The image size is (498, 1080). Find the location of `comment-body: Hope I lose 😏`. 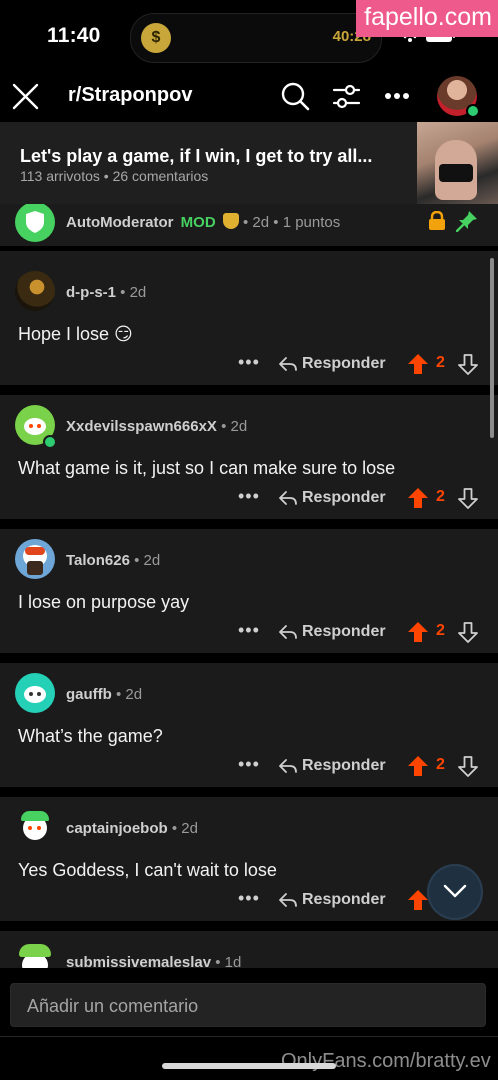

comment-body: Hope I lose 😏 is located at coordinates (75, 334).